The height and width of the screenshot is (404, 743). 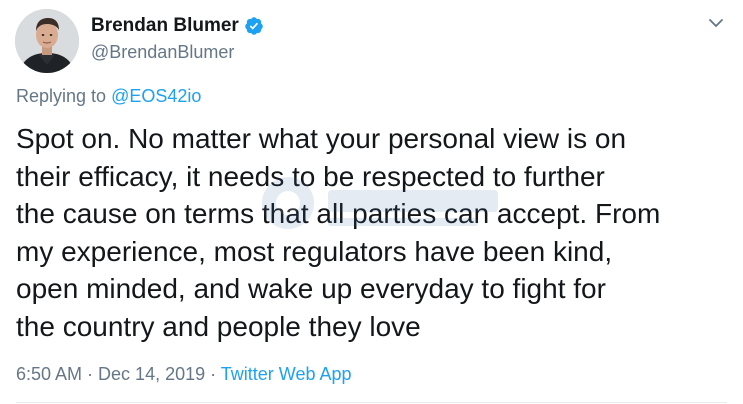 I want to click on replying-to: Replying to @EOS42io, so click(x=108, y=96).